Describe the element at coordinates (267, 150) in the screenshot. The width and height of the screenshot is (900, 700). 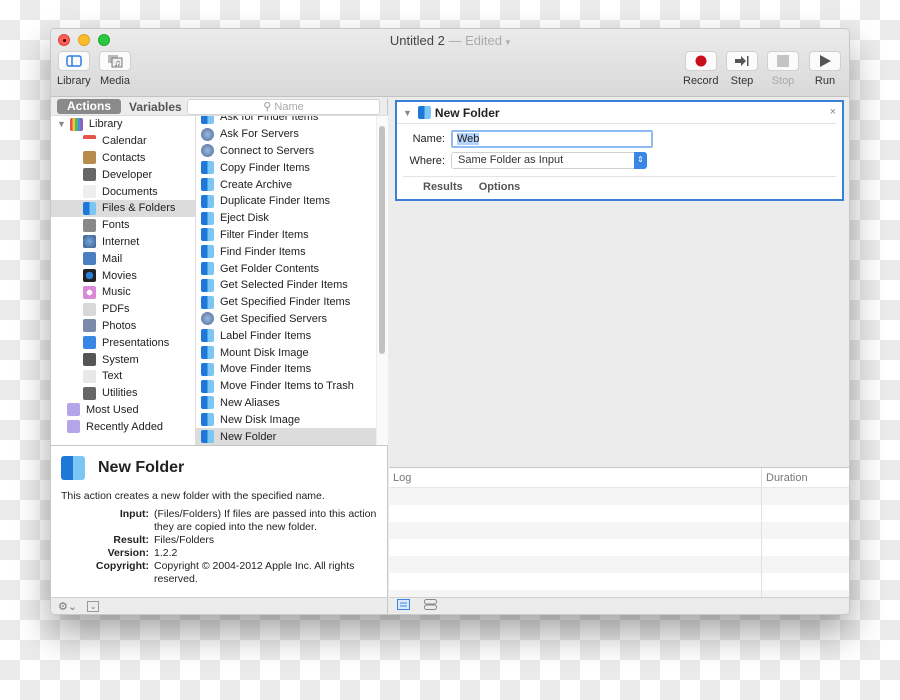
I see `action-item-label: Connect to Servers` at that location.